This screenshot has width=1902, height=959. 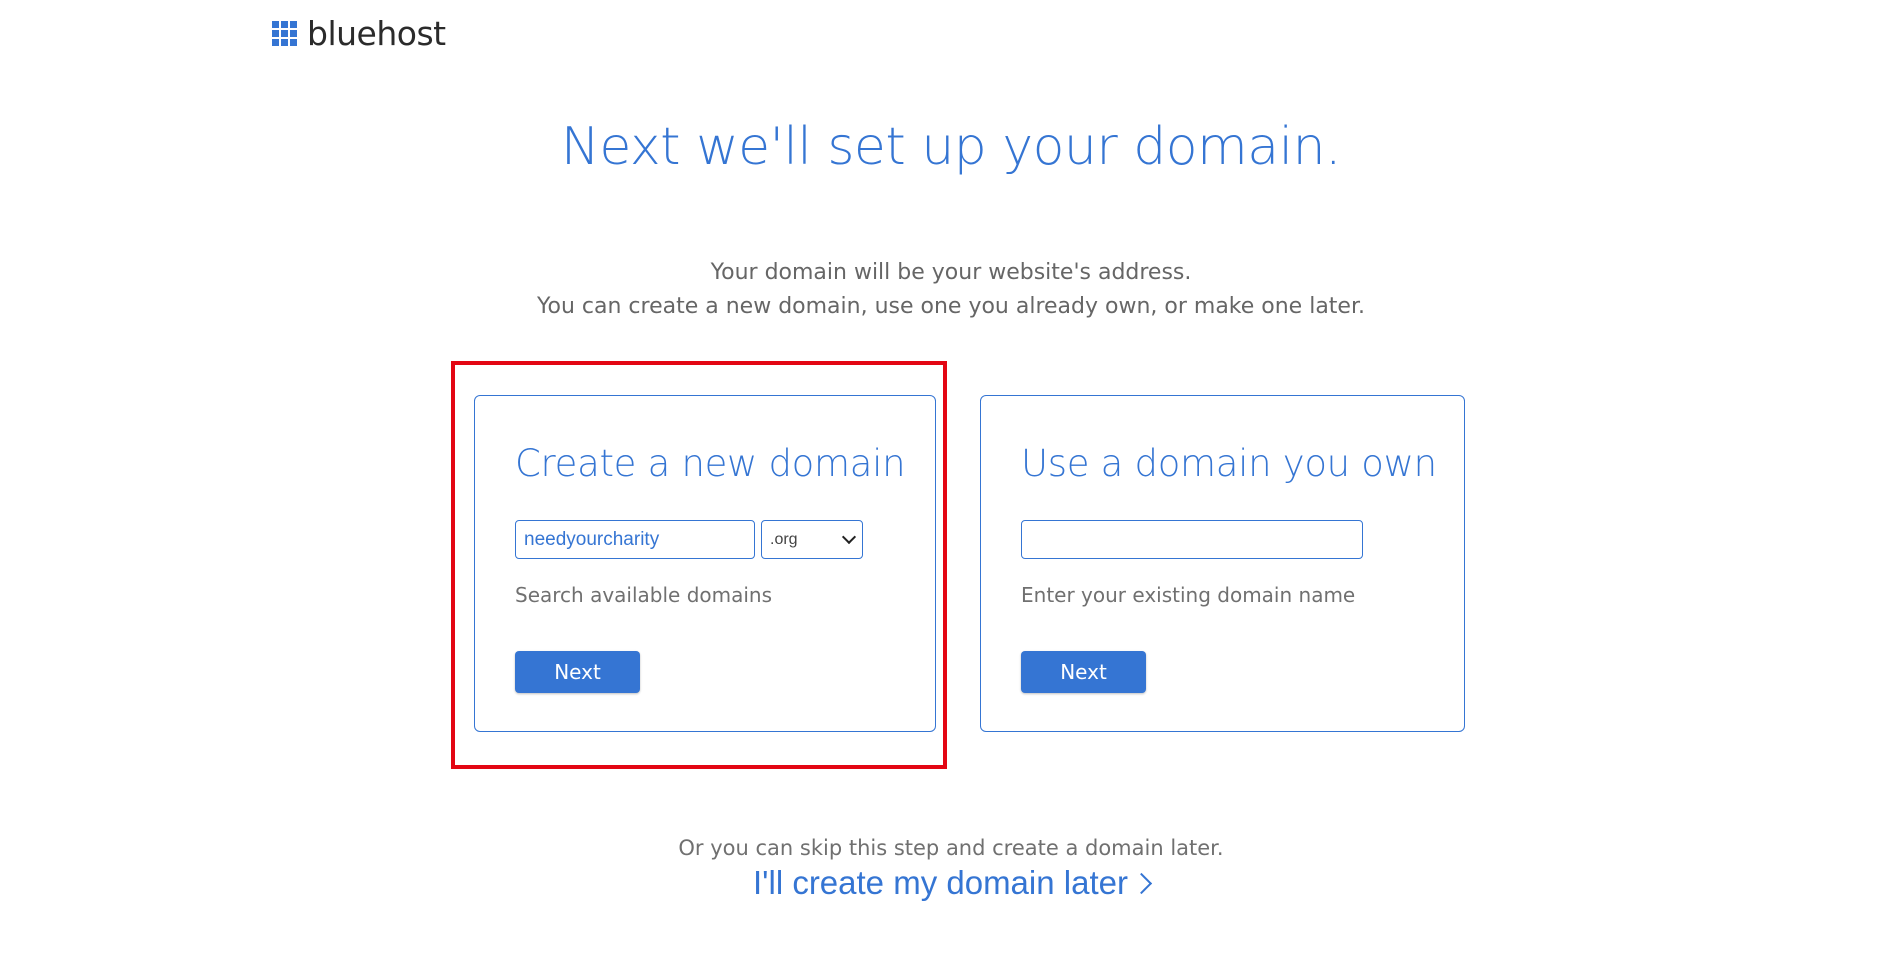 I want to click on chevron-down-icon, so click(x=849, y=537).